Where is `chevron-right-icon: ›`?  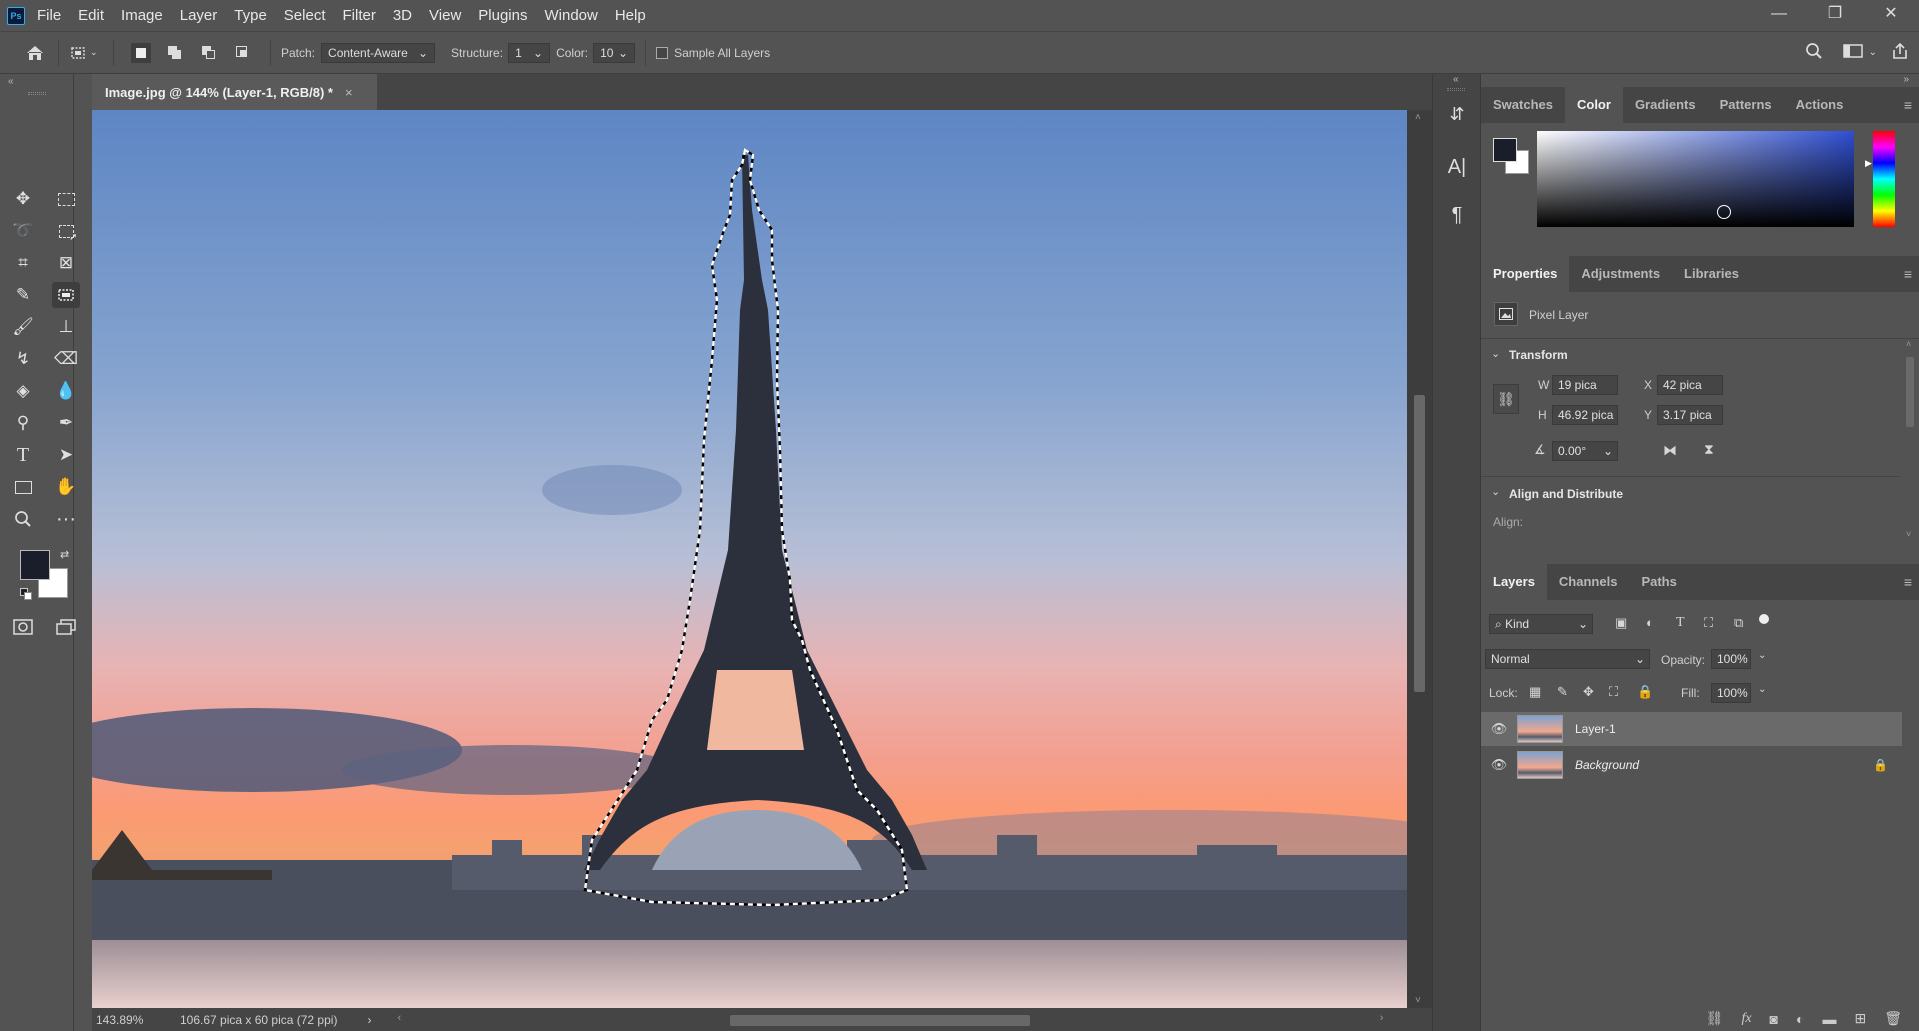
chevron-right-icon: › is located at coordinates (369, 1020).